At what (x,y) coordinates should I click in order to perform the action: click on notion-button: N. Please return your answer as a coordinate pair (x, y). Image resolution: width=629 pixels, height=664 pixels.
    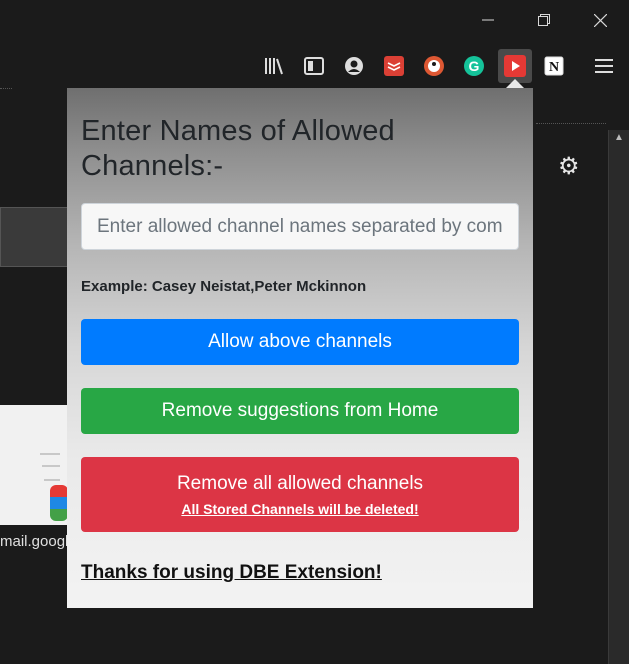
    Looking at the image, I should click on (554, 66).